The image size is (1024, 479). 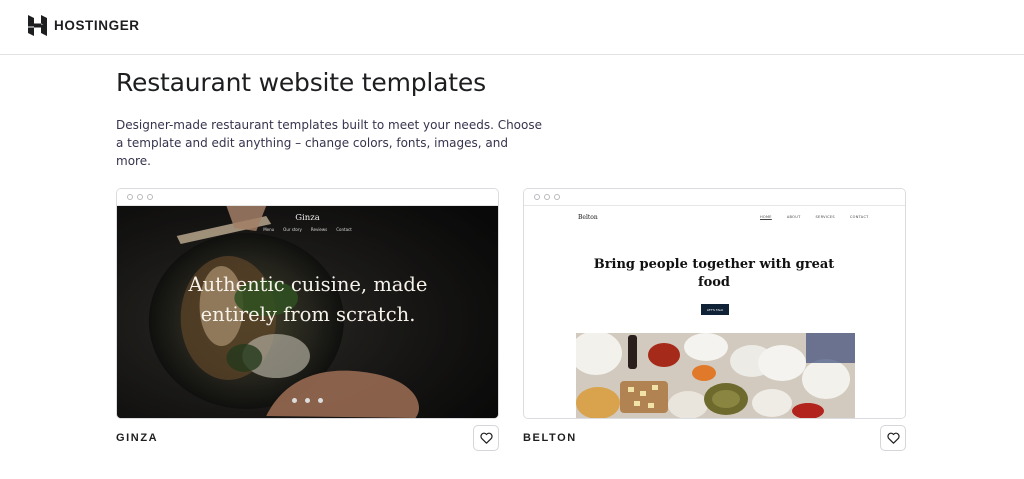 What do you see at coordinates (97, 25) in the screenshot?
I see `brand-name: HOSTINGER` at bounding box center [97, 25].